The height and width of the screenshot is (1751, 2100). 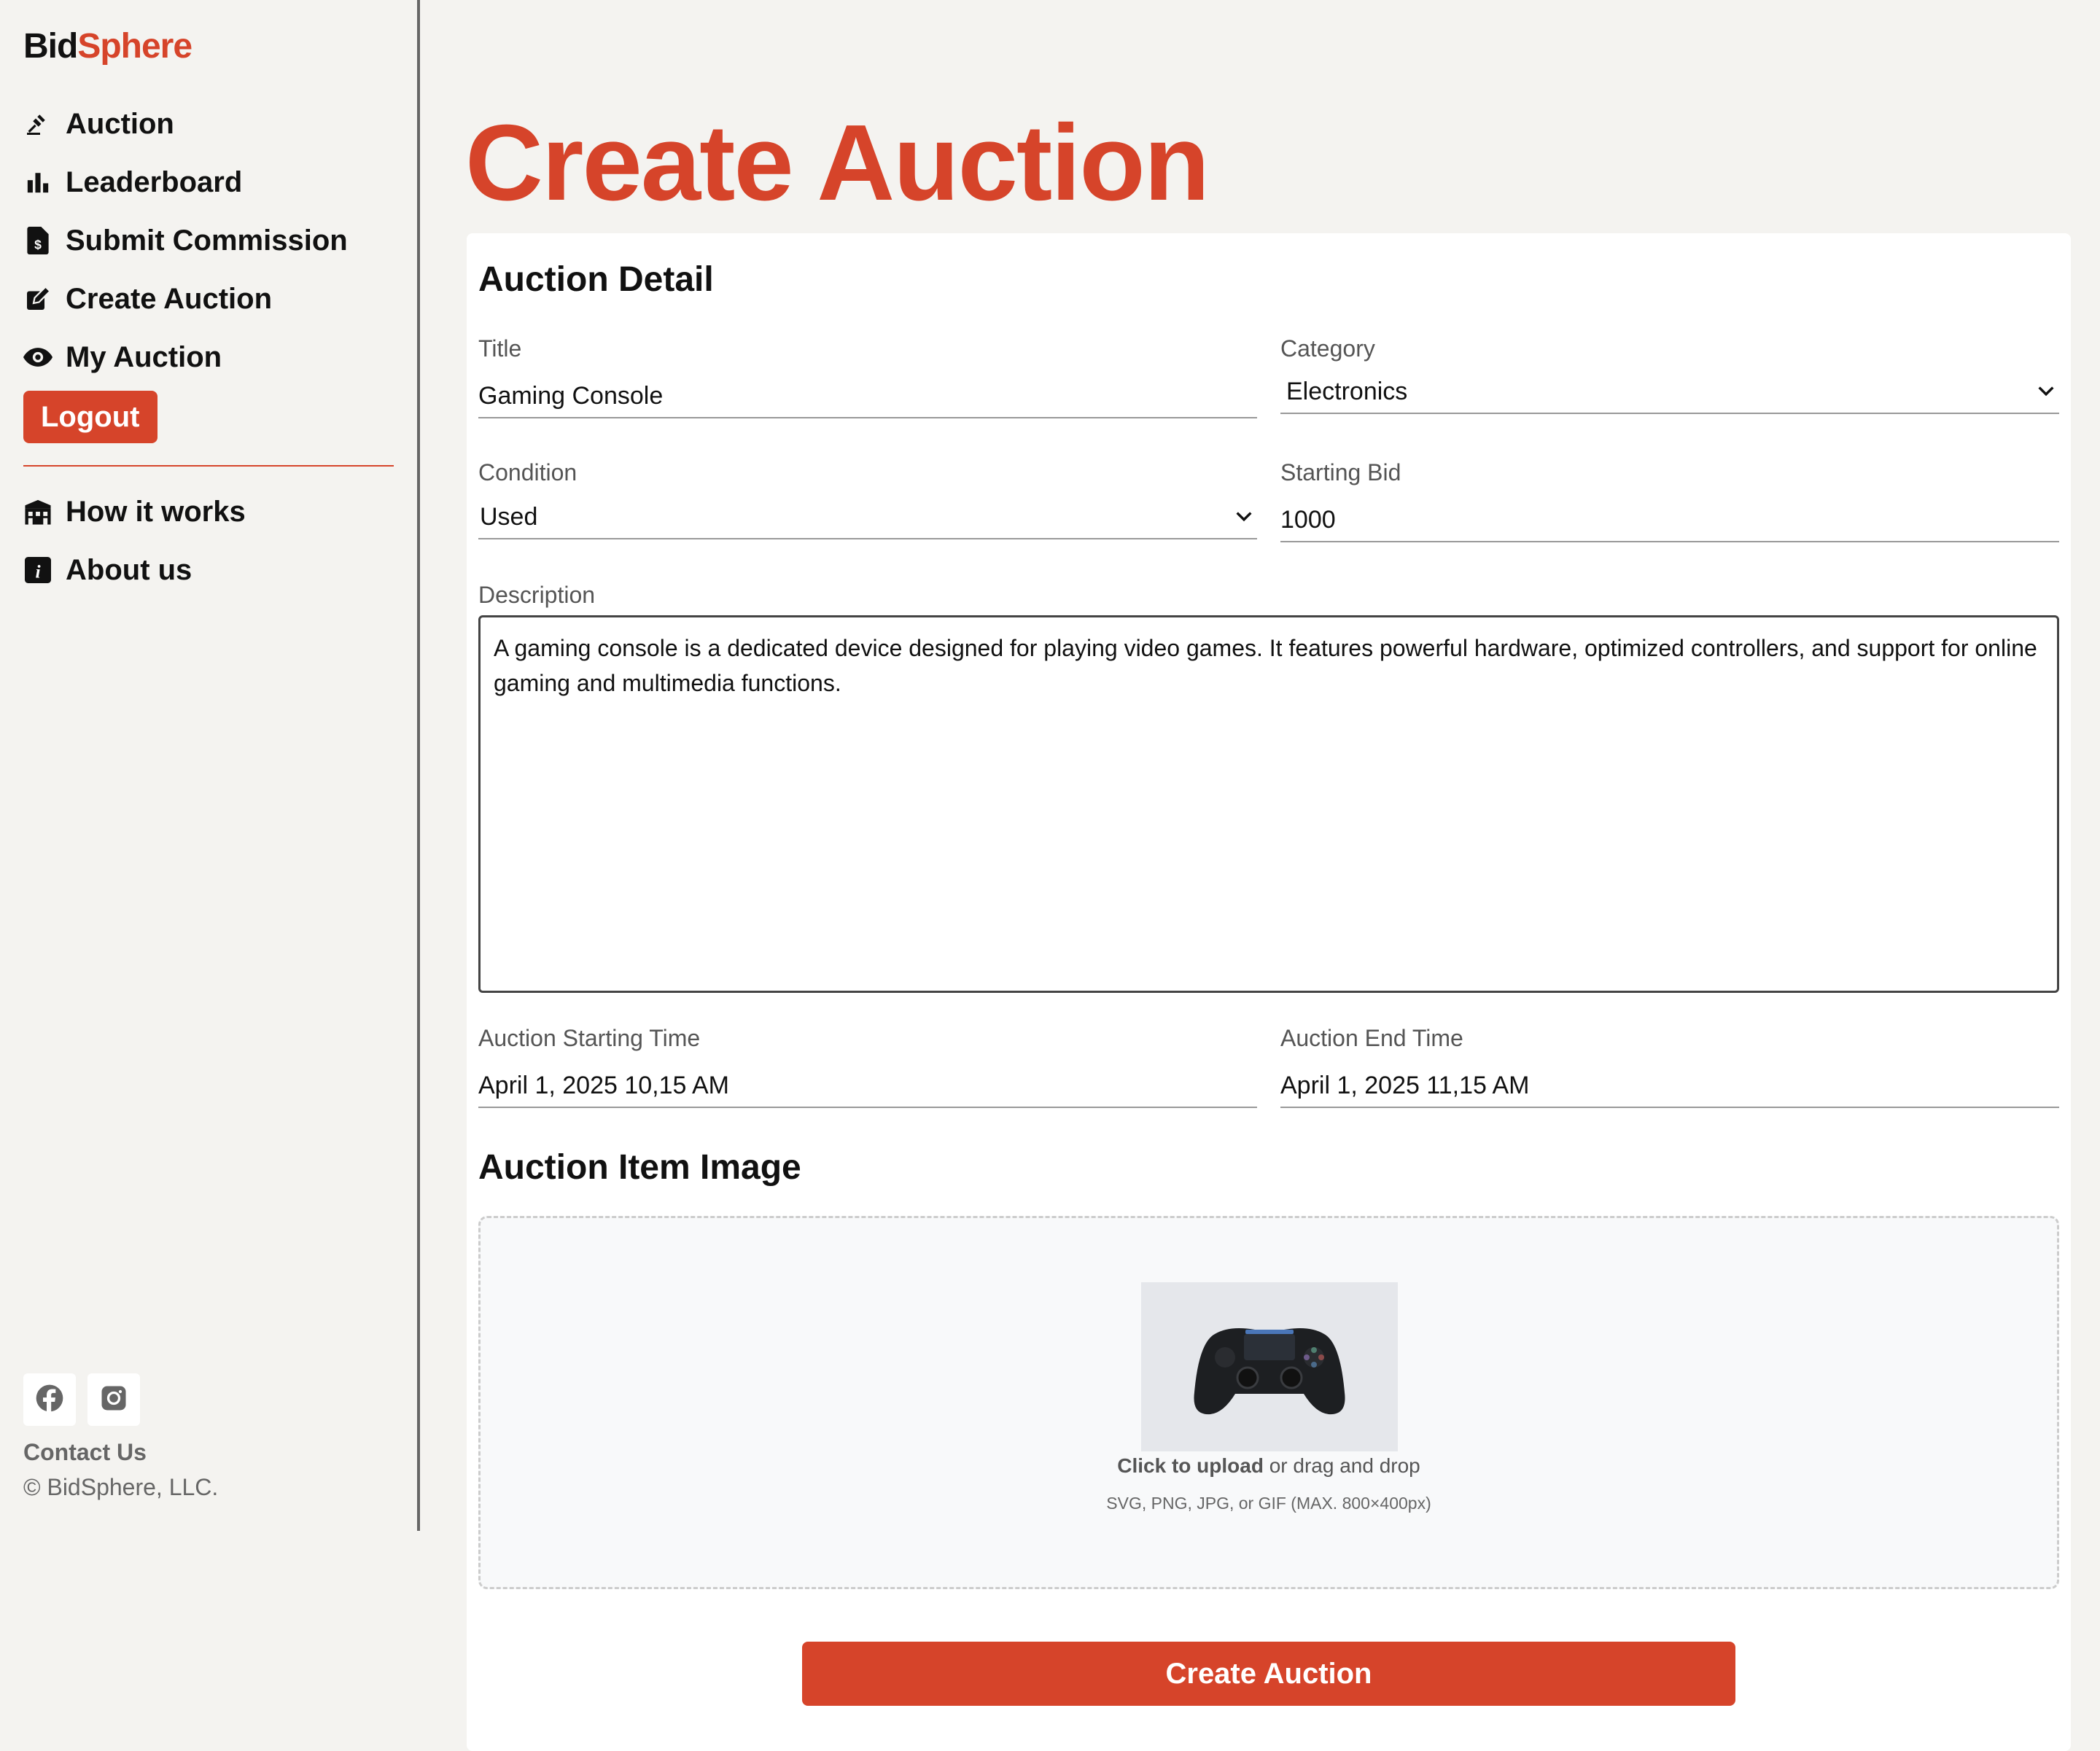 I want to click on upload-rest-text: or drag and drop, so click(x=1341, y=1465).